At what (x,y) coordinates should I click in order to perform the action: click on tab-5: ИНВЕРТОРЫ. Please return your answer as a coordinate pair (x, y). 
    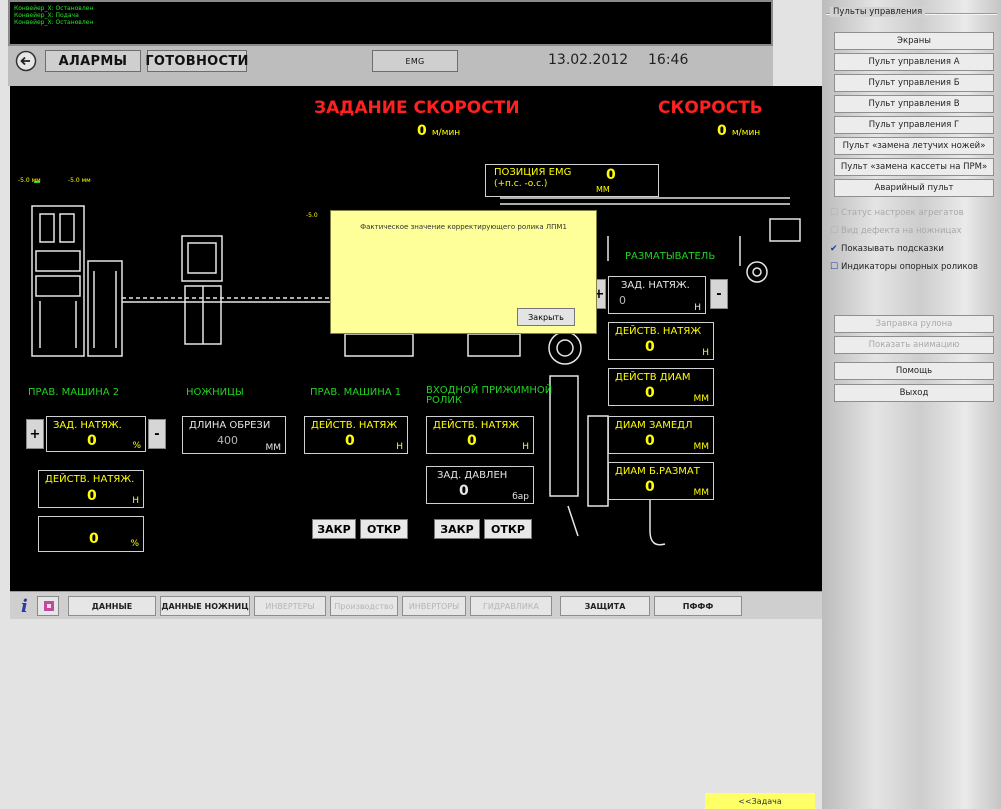
    Looking at the image, I should click on (434, 606).